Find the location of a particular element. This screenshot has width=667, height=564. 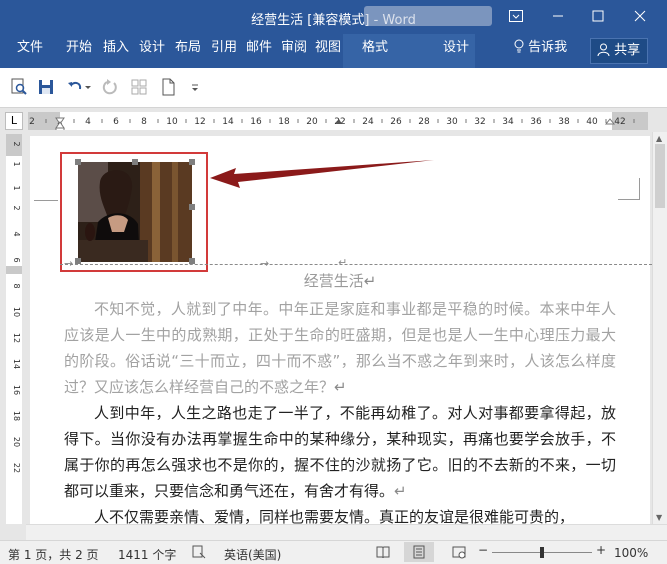

ruler-tick-label: 28 is located at coordinates (424, 122).